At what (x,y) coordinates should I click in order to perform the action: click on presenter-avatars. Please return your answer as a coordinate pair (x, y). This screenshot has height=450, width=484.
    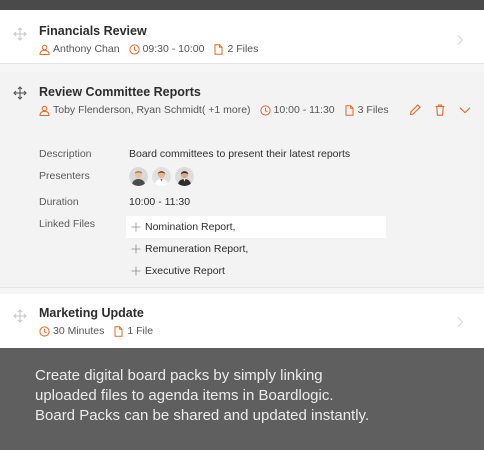
    Looking at the image, I should click on (163, 176).